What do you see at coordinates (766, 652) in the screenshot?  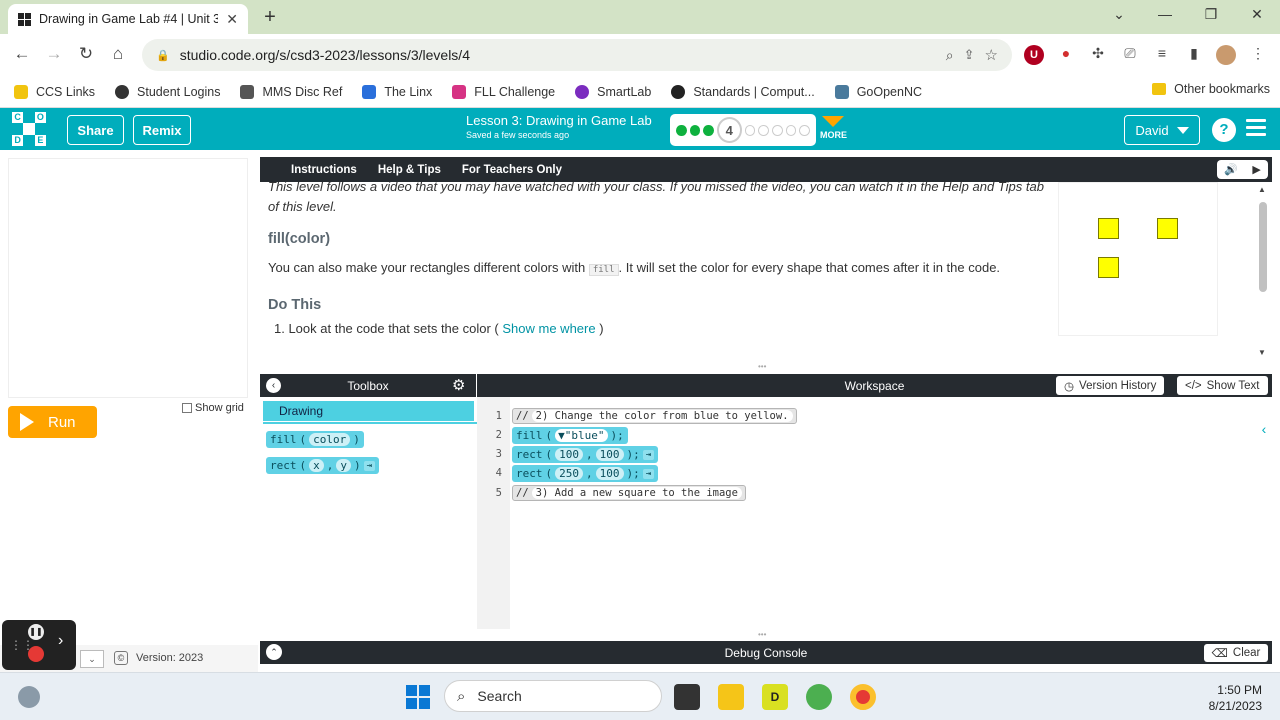 I see `debug-console-header: Debug Console` at bounding box center [766, 652].